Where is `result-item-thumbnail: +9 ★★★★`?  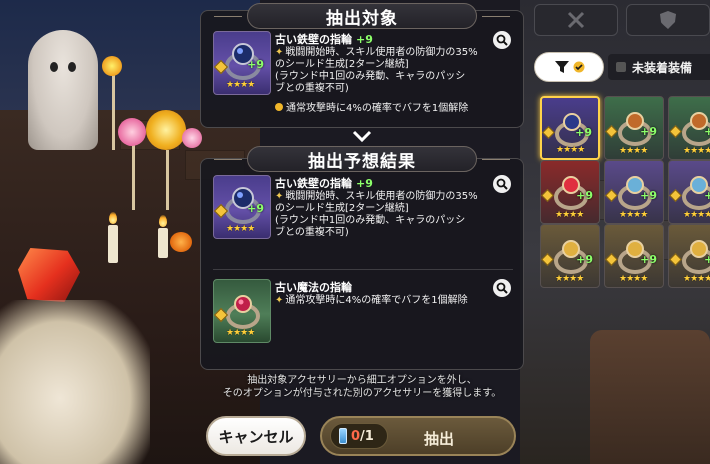
result-item-thumbnail: +9 ★★★★ is located at coordinates (242, 207).